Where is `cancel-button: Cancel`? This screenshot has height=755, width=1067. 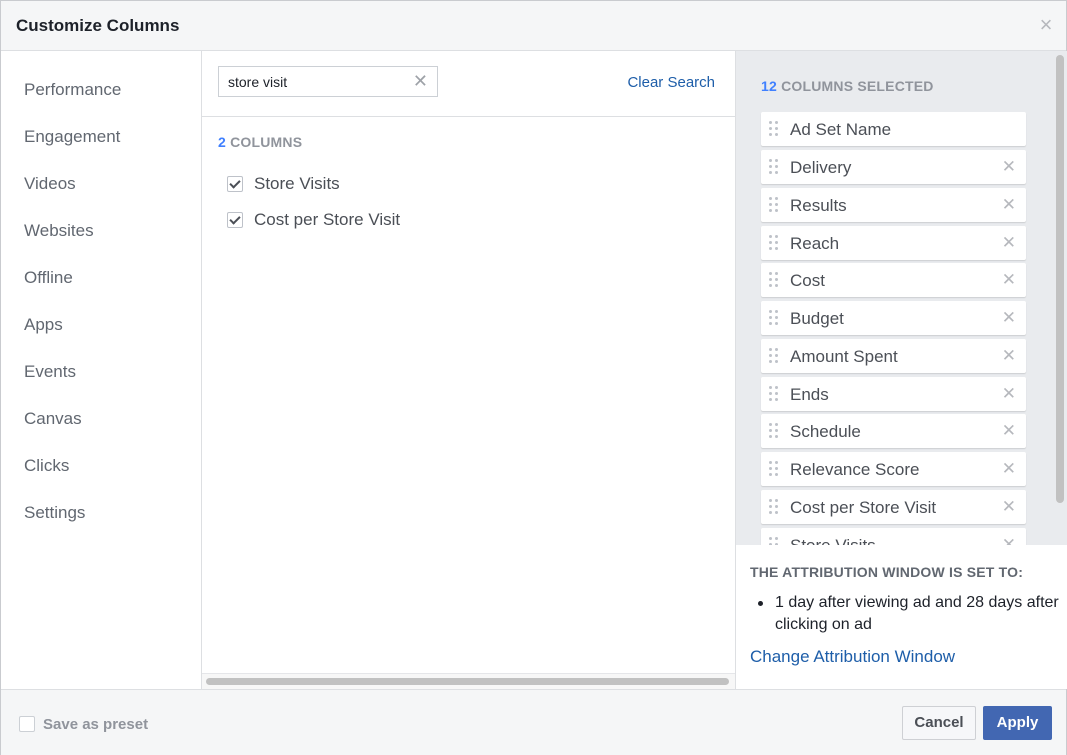 cancel-button: Cancel is located at coordinates (939, 723).